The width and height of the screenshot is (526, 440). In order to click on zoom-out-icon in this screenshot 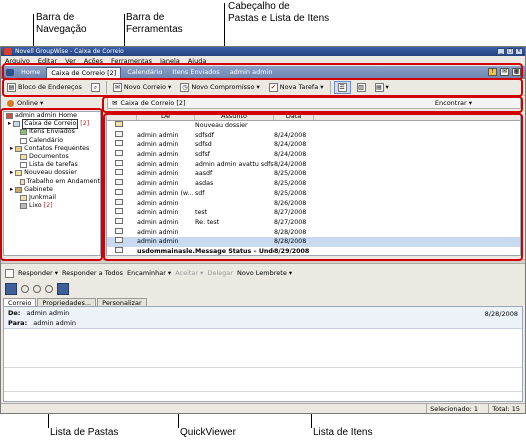, I will do `click(37, 289)`.